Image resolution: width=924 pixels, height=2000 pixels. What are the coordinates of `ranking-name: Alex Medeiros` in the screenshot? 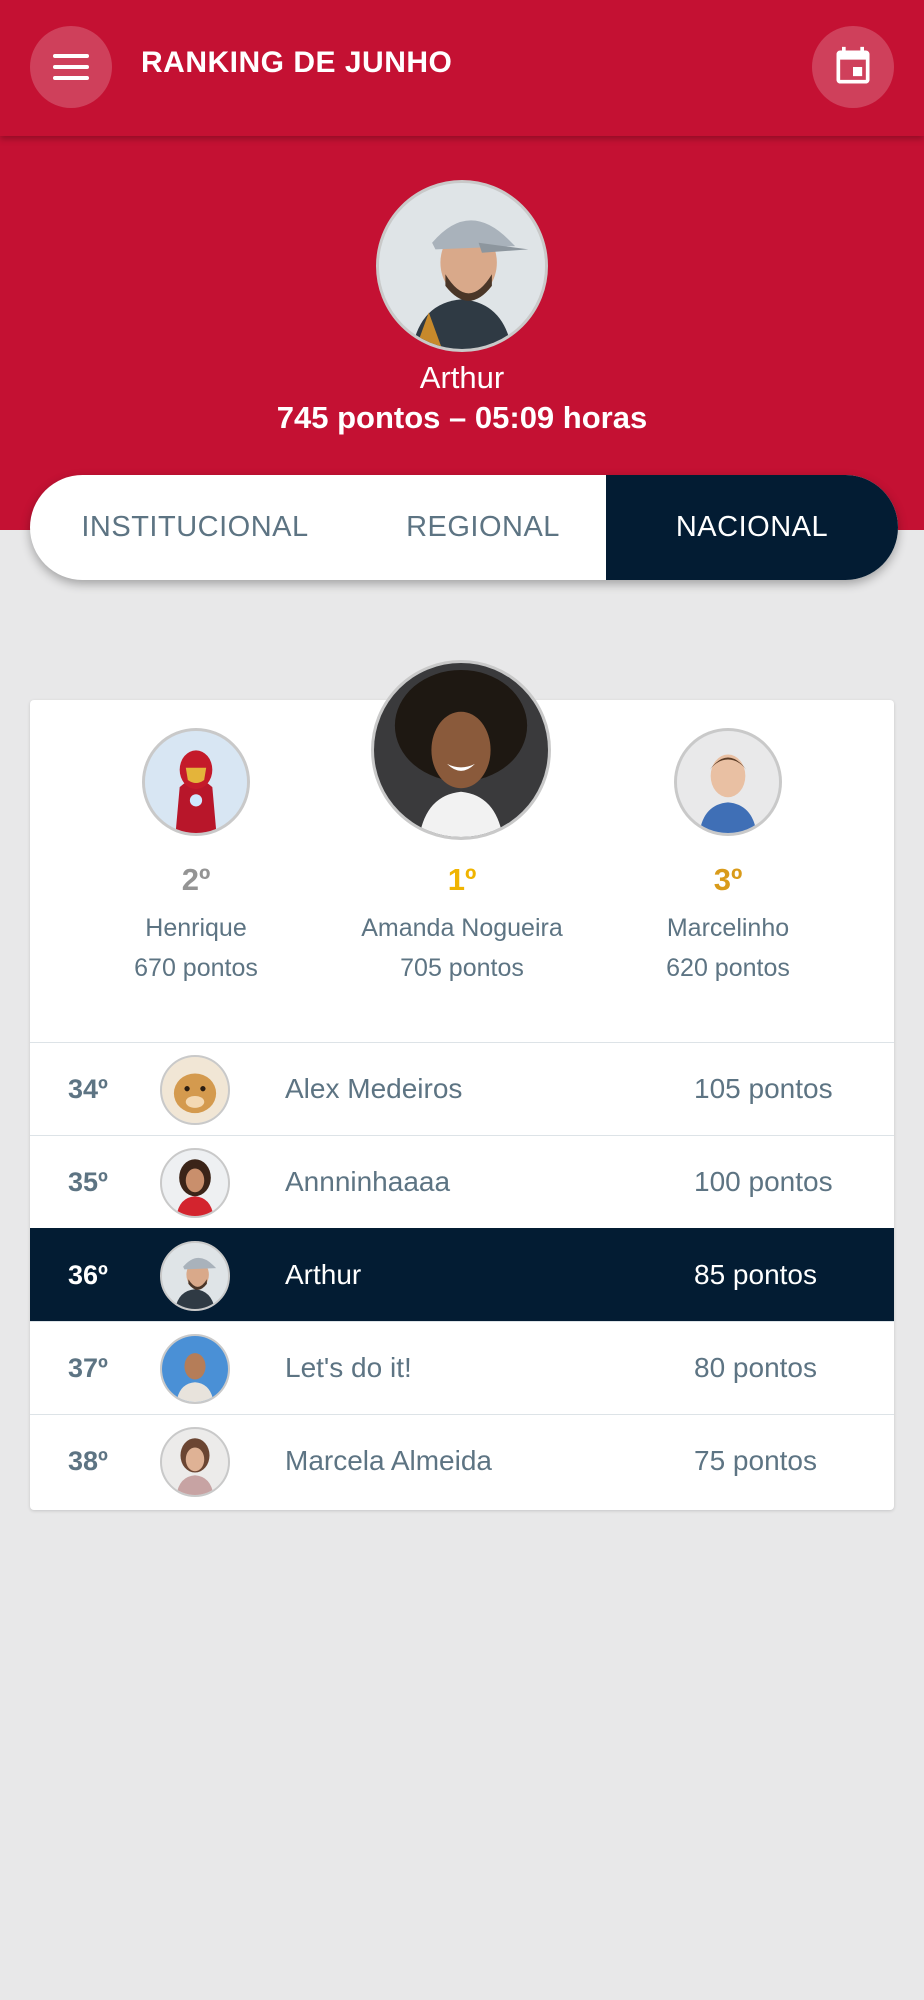 It's located at (374, 1088).